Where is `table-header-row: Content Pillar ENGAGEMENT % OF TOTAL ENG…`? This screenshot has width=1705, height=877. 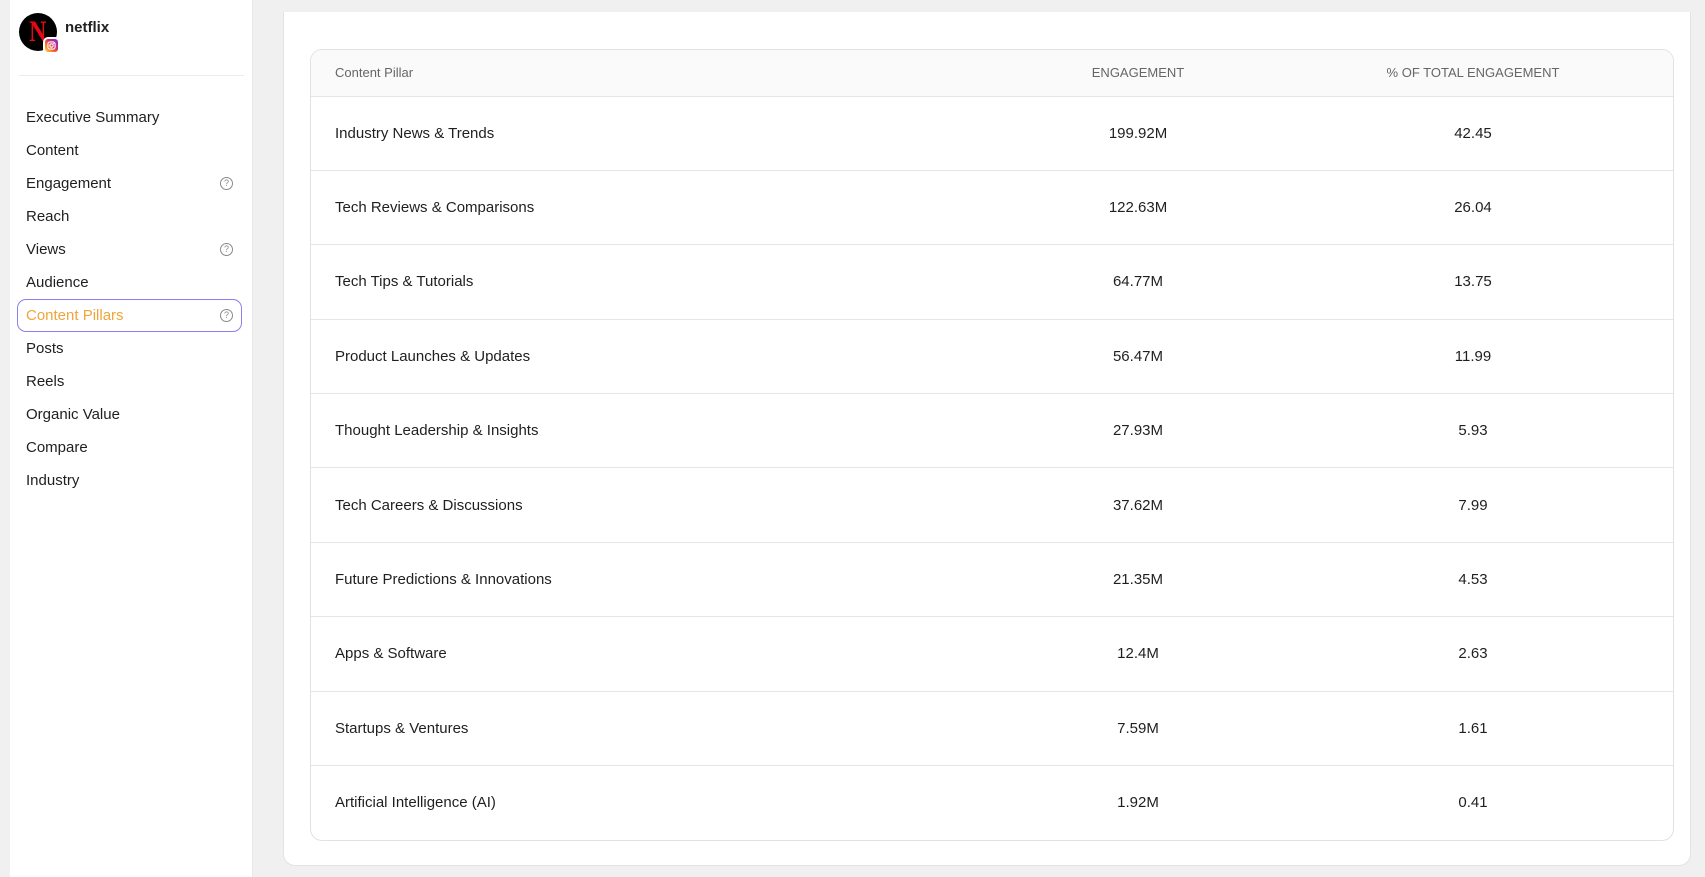
table-header-row: Content Pillar ENGAGEMENT % OF TOTAL ENG… is located at coordinates (992, 73).